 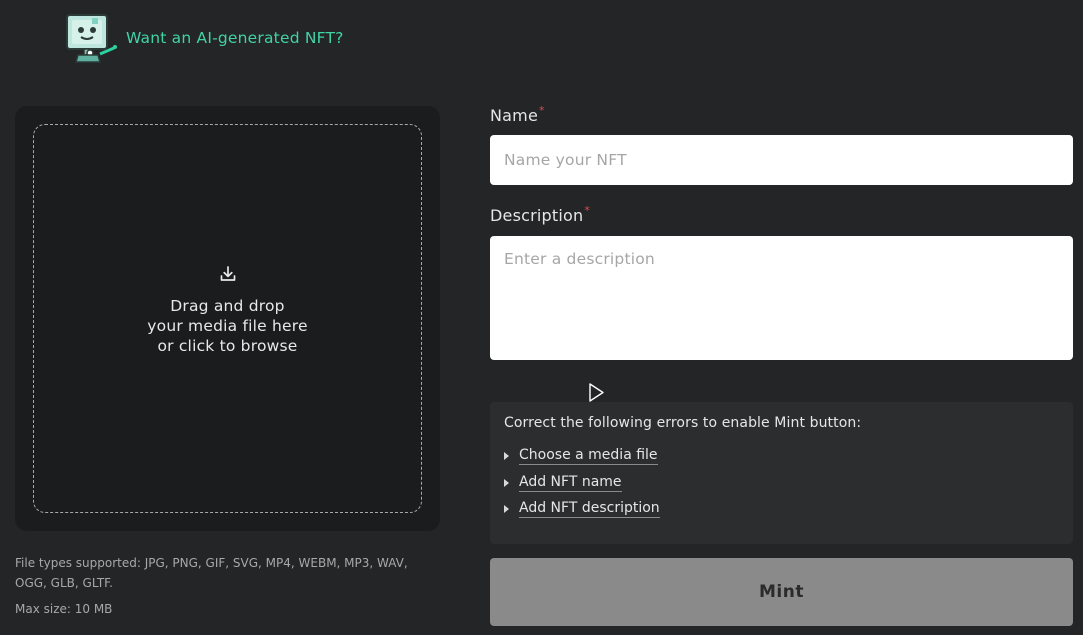 What do you see at coordinates (589, 509) in the screenshot?
I see `add-description-link: Add NFT description` at bounding box center [589, 509].